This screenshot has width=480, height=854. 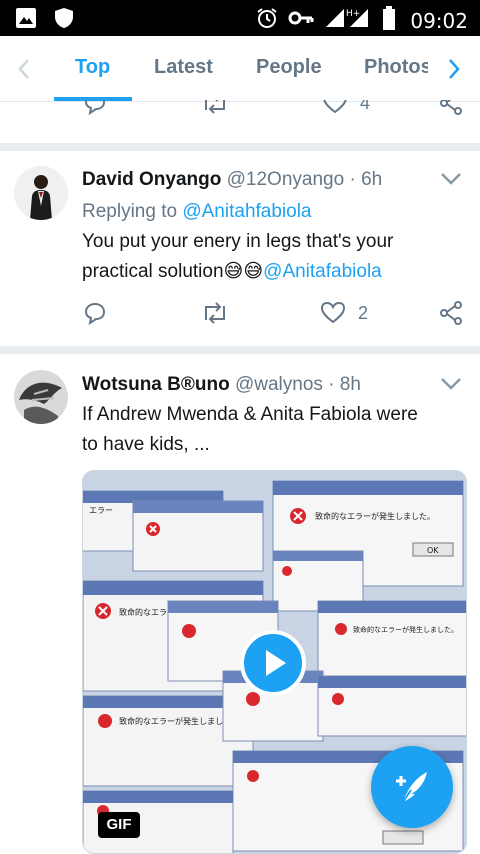 What do you see at coordinates (151, 179) in the screenshot?
I see `display-name: David Onyango` at bounding box center [151, 179].